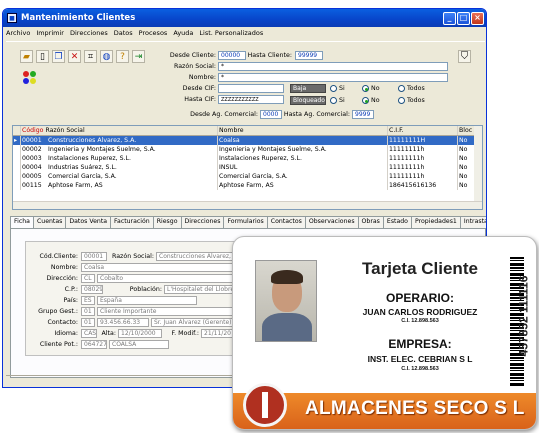 The height and width of the screenshot is (433, 539). I want to click on col-header-cif: C.I.F., so click(423, 130).